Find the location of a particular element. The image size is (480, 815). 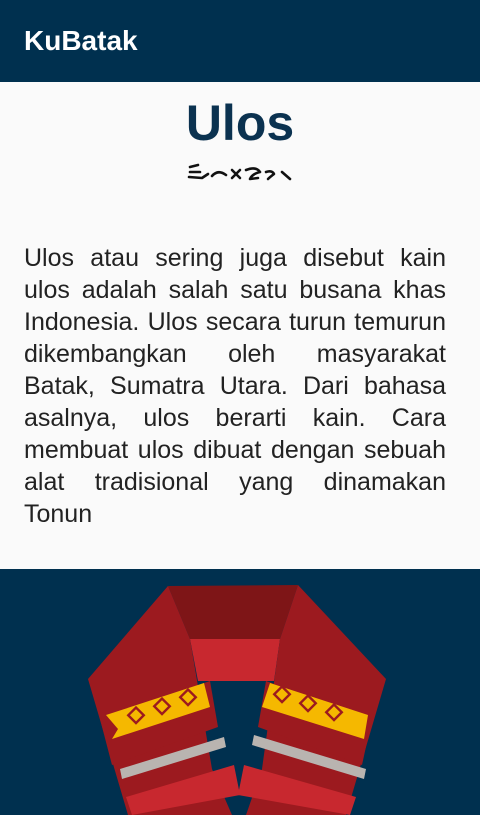

app-bar: KuBatak is located at coordinates (240, 41).